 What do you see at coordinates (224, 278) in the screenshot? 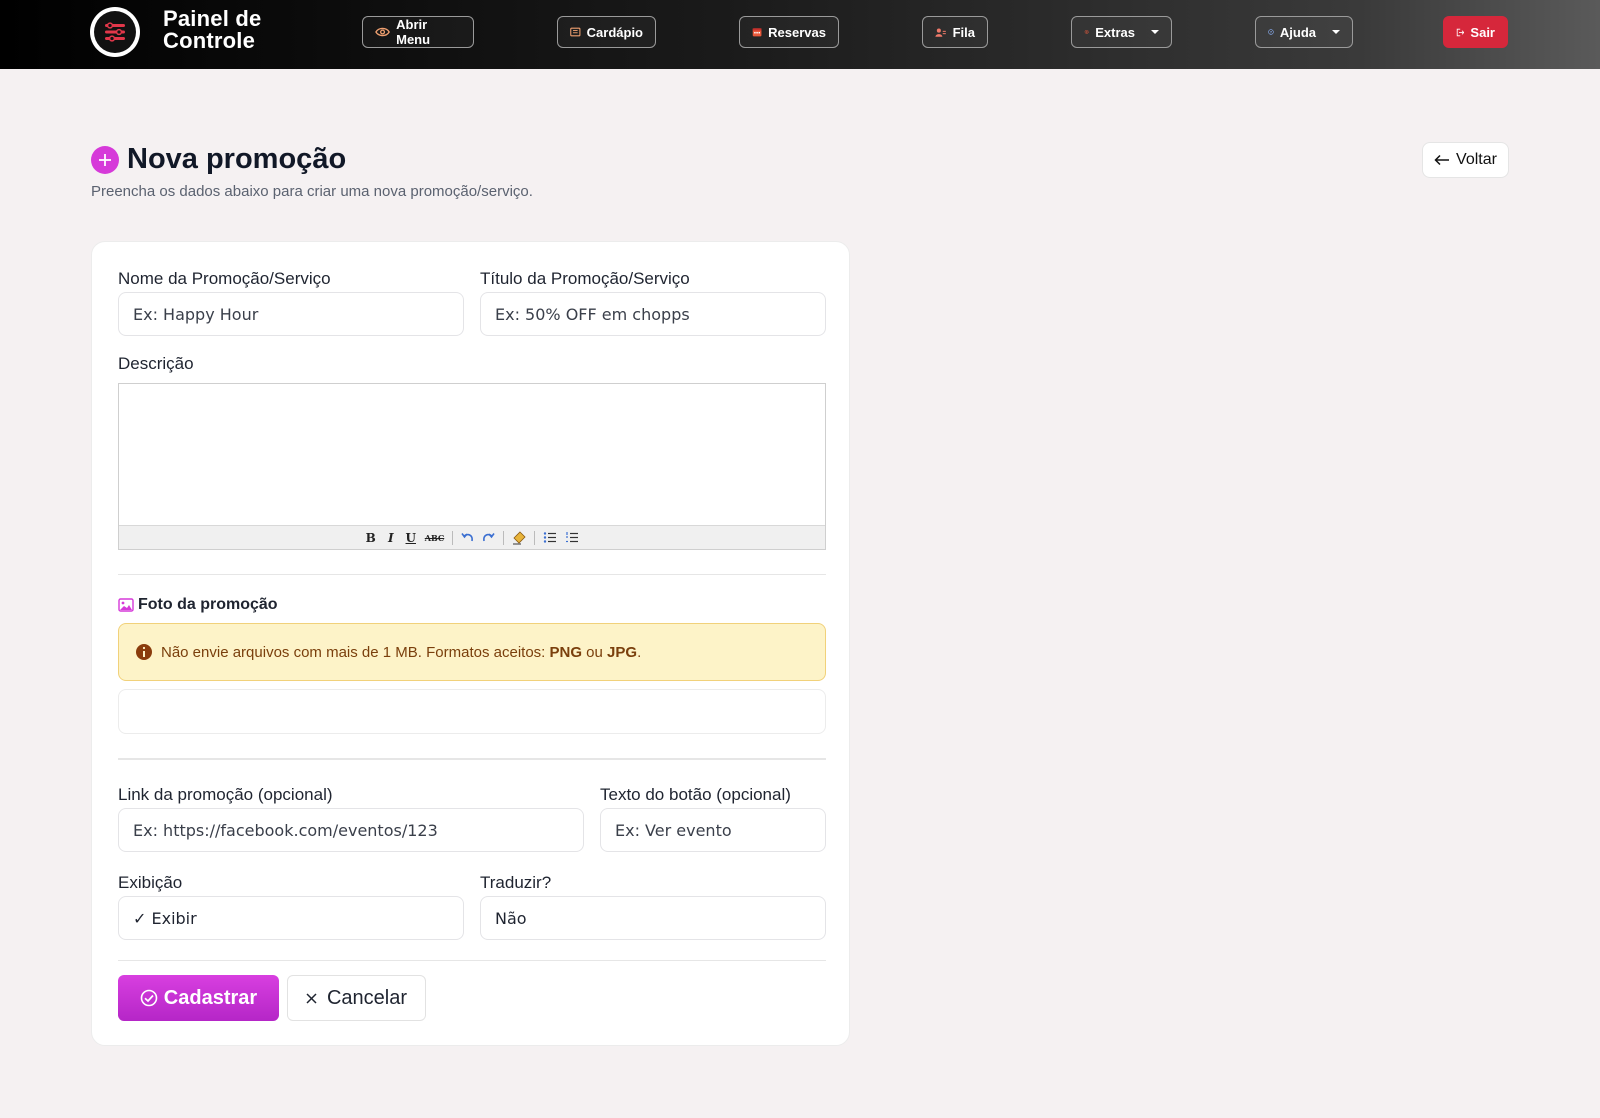
I see `name-label: Nome da Promoção/Serviço` at bounding box center [224, 278].